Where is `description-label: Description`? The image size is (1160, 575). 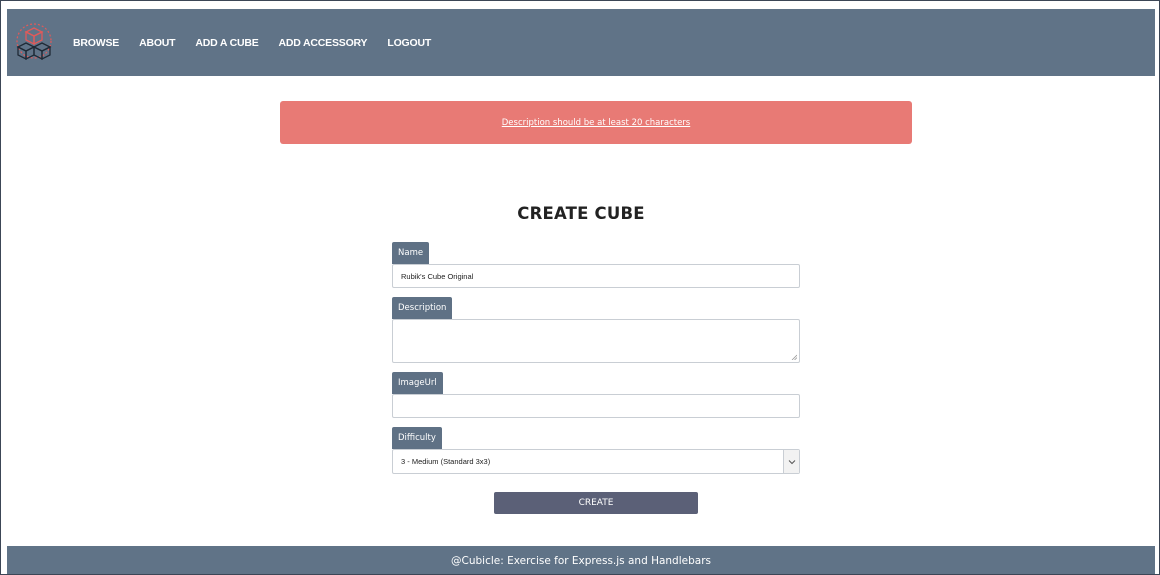 description-label: Description is located at coordinates (422, 308).